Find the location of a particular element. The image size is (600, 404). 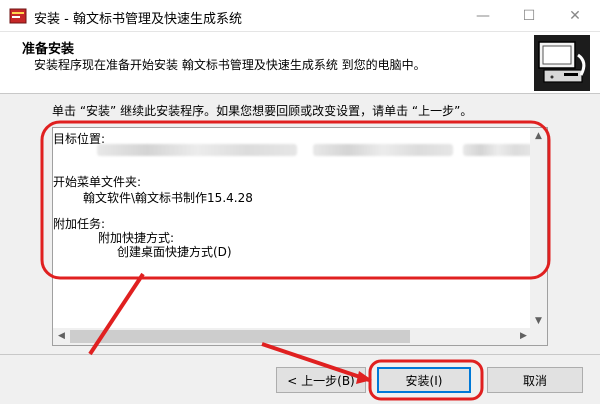

title-bar: 安装 - 翰文标书管理及快速生成系统 — ☐ ✕ is located at coordinates (300, 16).